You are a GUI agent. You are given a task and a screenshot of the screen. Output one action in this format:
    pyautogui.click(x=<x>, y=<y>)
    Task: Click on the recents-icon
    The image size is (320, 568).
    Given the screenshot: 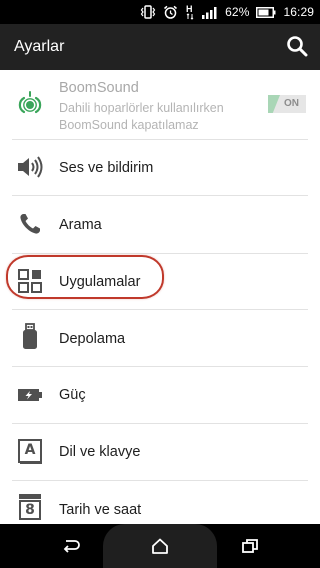 What is the action you would take?
    pyautogui.click(x=250, y=546)
    